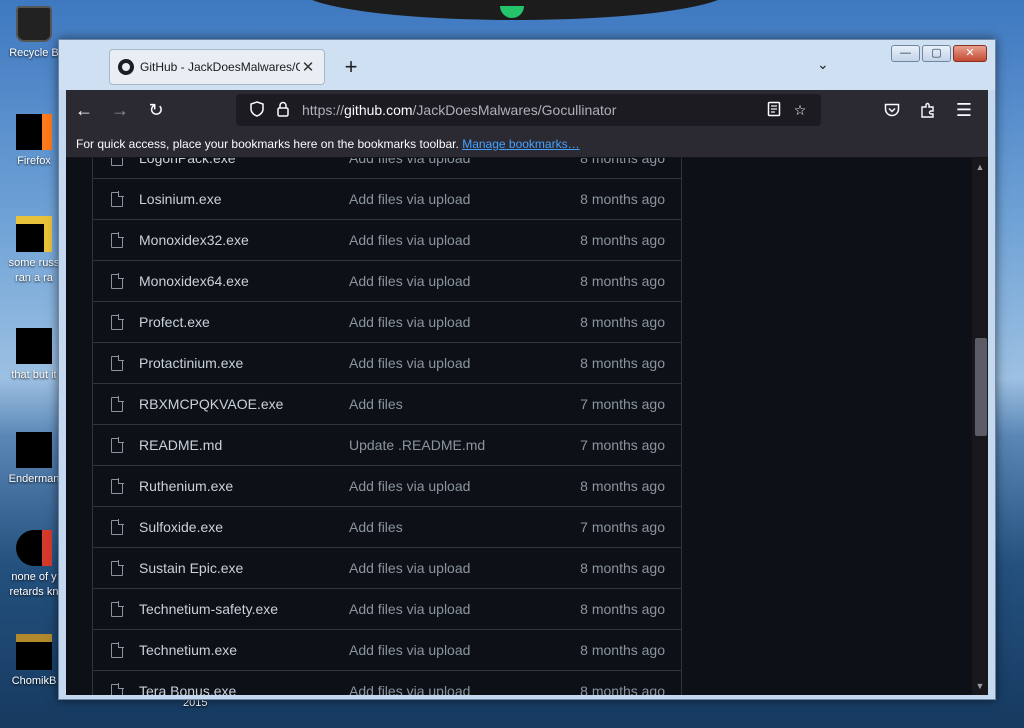 Image resolution: width=1024 pixels, height=728 pixels. I want to click on file-name-link: Monoxidex64.exe, so click(244, 281).